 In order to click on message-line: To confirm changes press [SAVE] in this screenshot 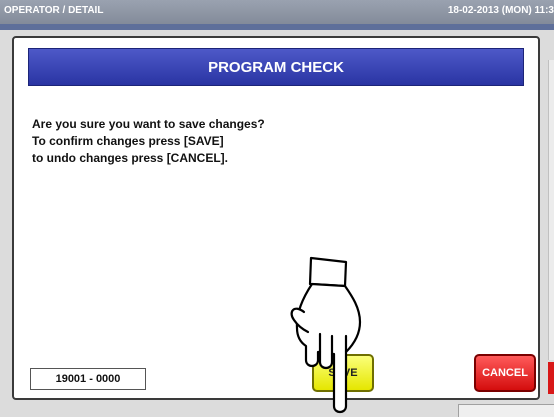, I will do `click(128, 141)`.